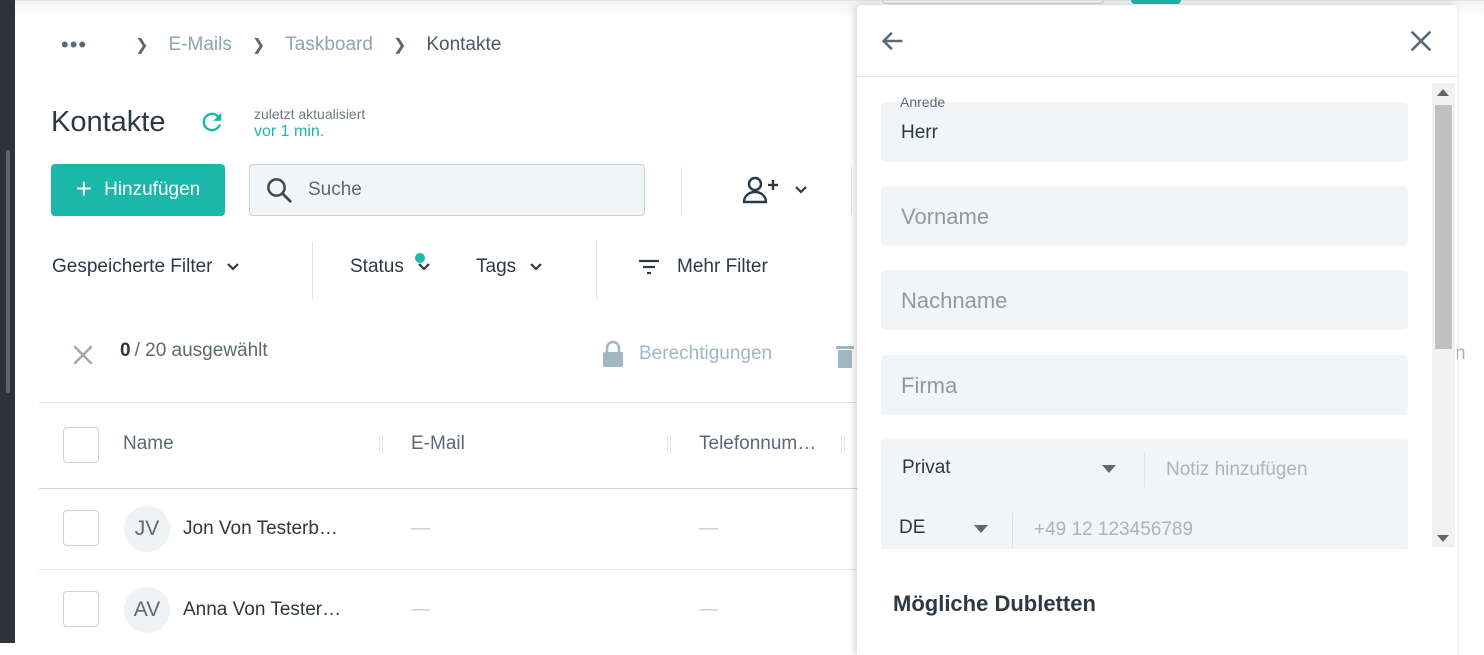 The height and width of the screenshot is (655, 1484). I want to click on salutation-field: Anrede Herr, so click(1144, 128).